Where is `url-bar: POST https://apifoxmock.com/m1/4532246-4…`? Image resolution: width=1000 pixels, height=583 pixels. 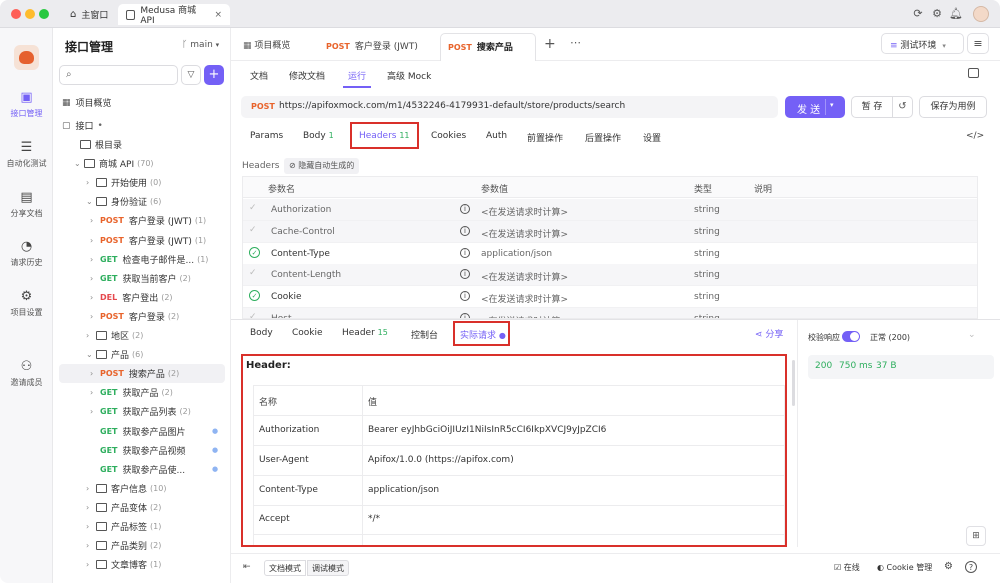
url-bar: POST https://apifoxmock.com/m1/4532246-4… is located at coordinates (509, 107).